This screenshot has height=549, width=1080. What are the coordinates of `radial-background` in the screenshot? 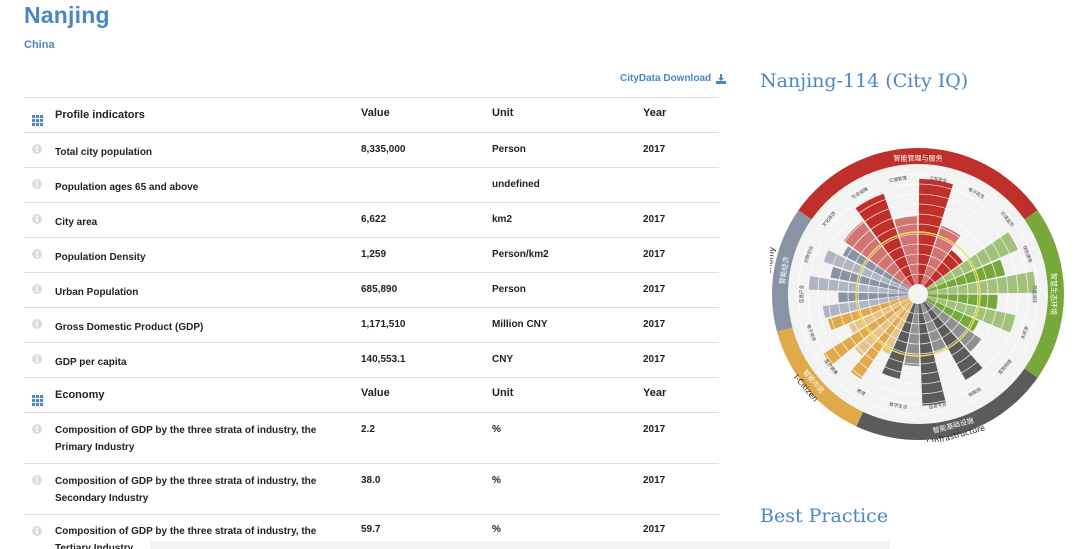 It's located at (918, 294).